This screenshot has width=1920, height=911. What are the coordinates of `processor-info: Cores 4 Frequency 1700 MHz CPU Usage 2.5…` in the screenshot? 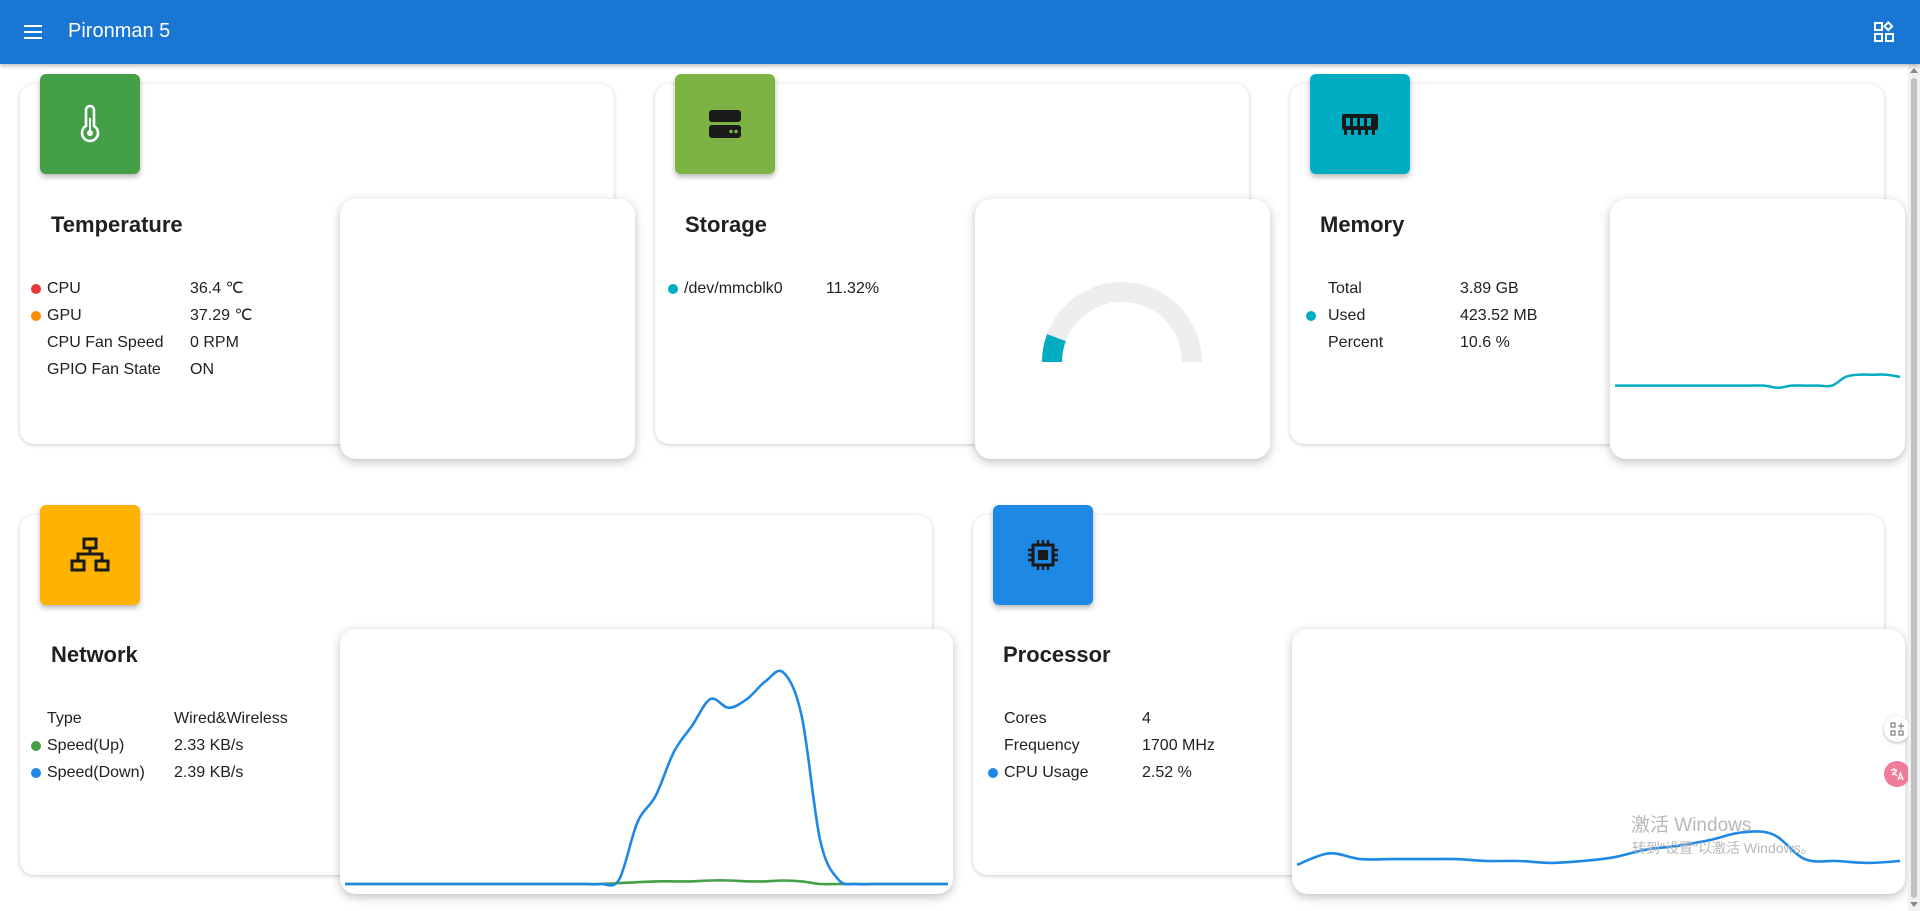 It's located at (1126, 745).